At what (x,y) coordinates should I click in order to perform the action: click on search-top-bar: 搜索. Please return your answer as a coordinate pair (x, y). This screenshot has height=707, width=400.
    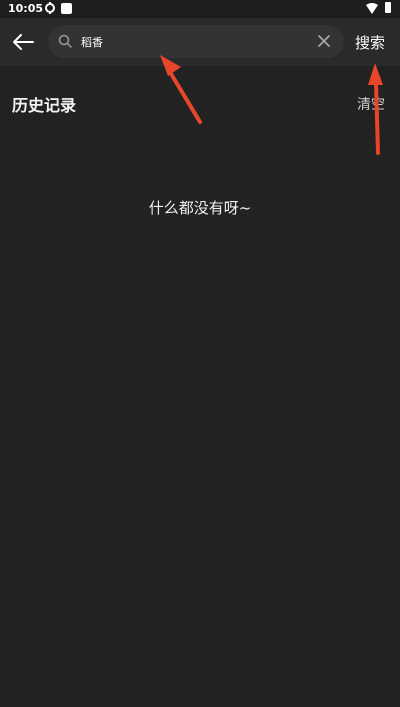
    Looking at the image, I should click on (200, 42).